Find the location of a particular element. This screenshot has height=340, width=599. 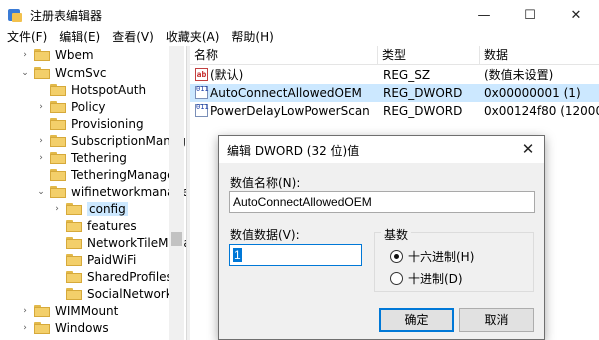

value-data: 0x00000001 (1) is located at coordinates (532, 93).